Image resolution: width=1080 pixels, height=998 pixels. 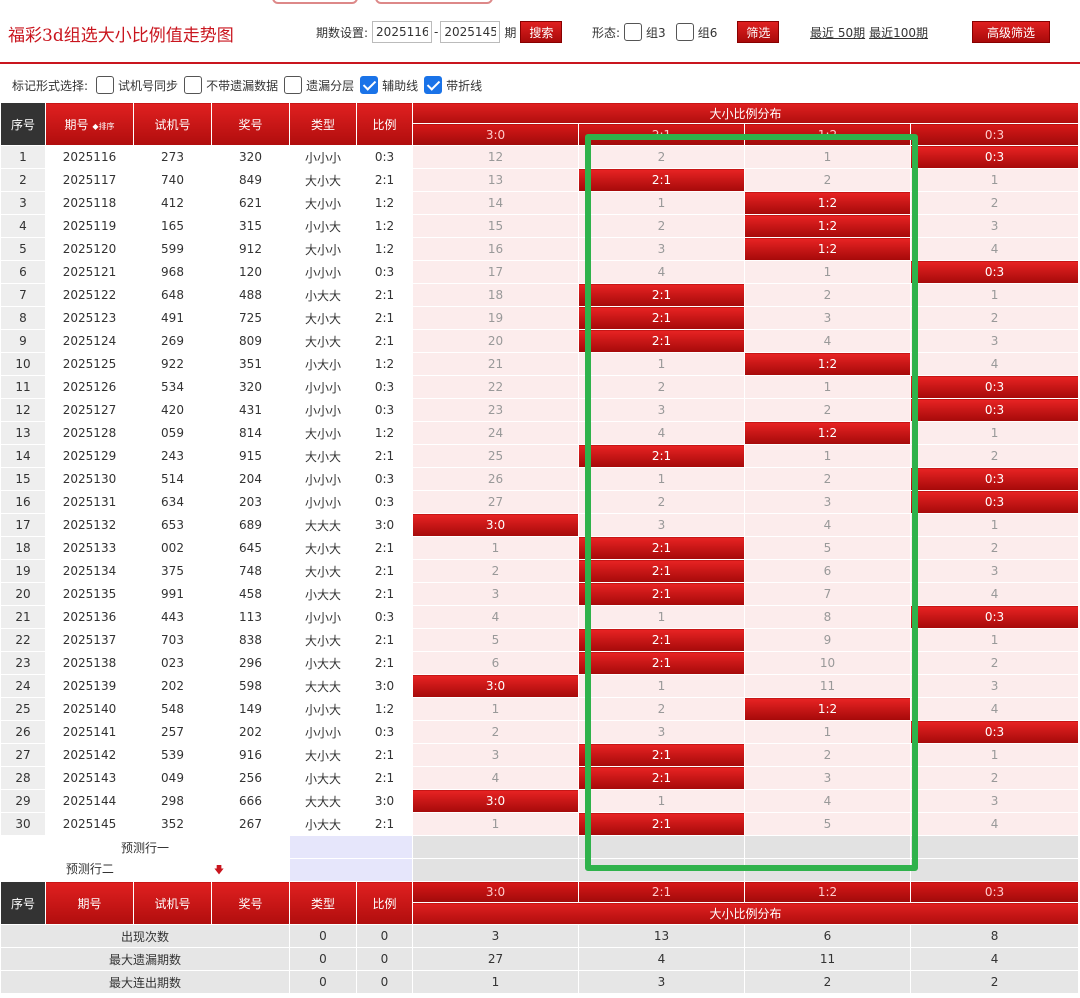 What do you see at coordinates (330, 85) in the screenshot?
I see `mark-option-label: 遗漏分层` at bounding box center [330, 85].